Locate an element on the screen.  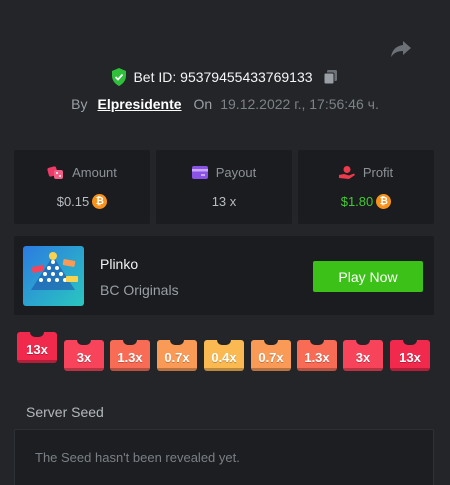
stat-value: $1.80 is located at coordinates (357, 201).